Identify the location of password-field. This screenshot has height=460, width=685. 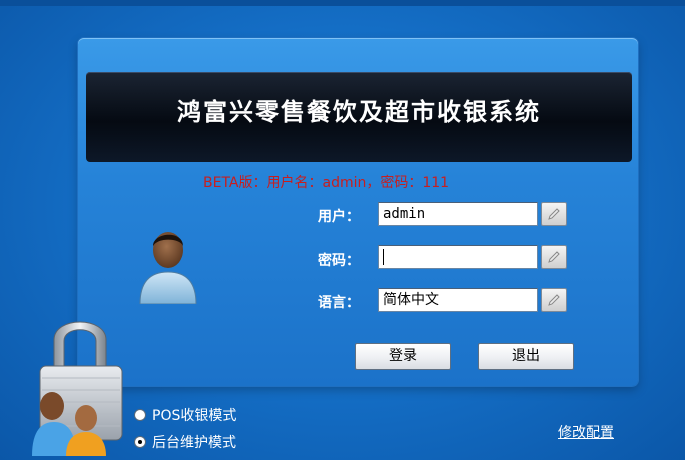
(458, 257).